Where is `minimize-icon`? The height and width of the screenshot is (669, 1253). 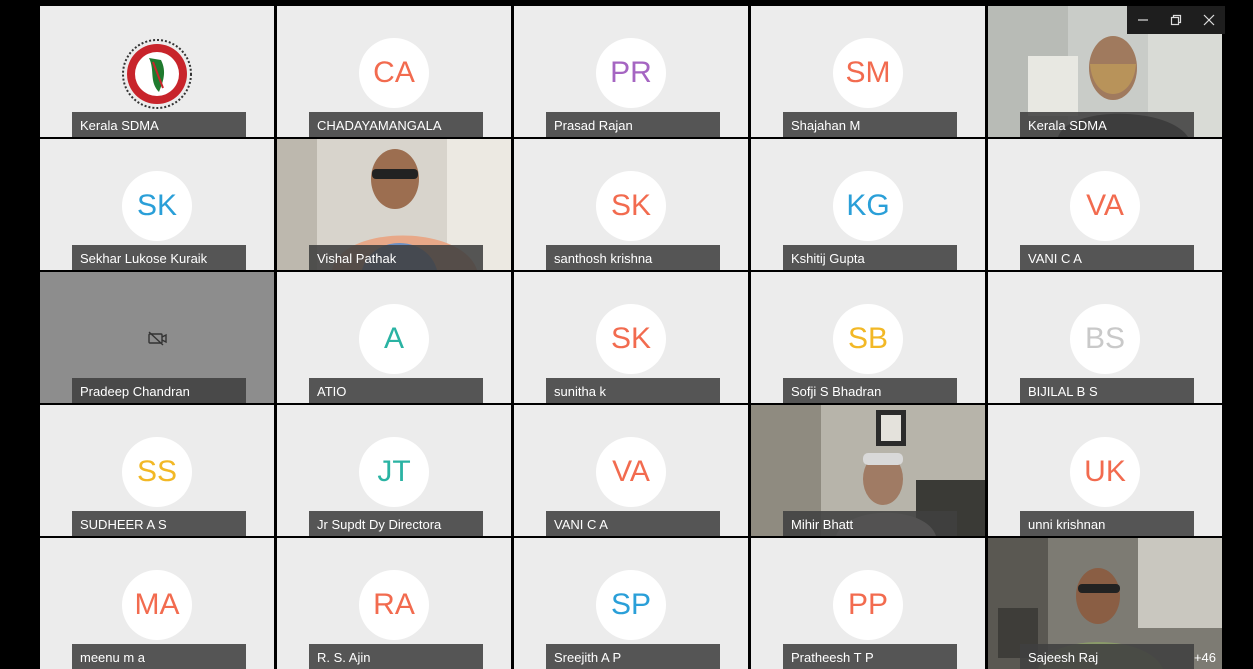
minimize-icon is located at coordinates (1143, 20).